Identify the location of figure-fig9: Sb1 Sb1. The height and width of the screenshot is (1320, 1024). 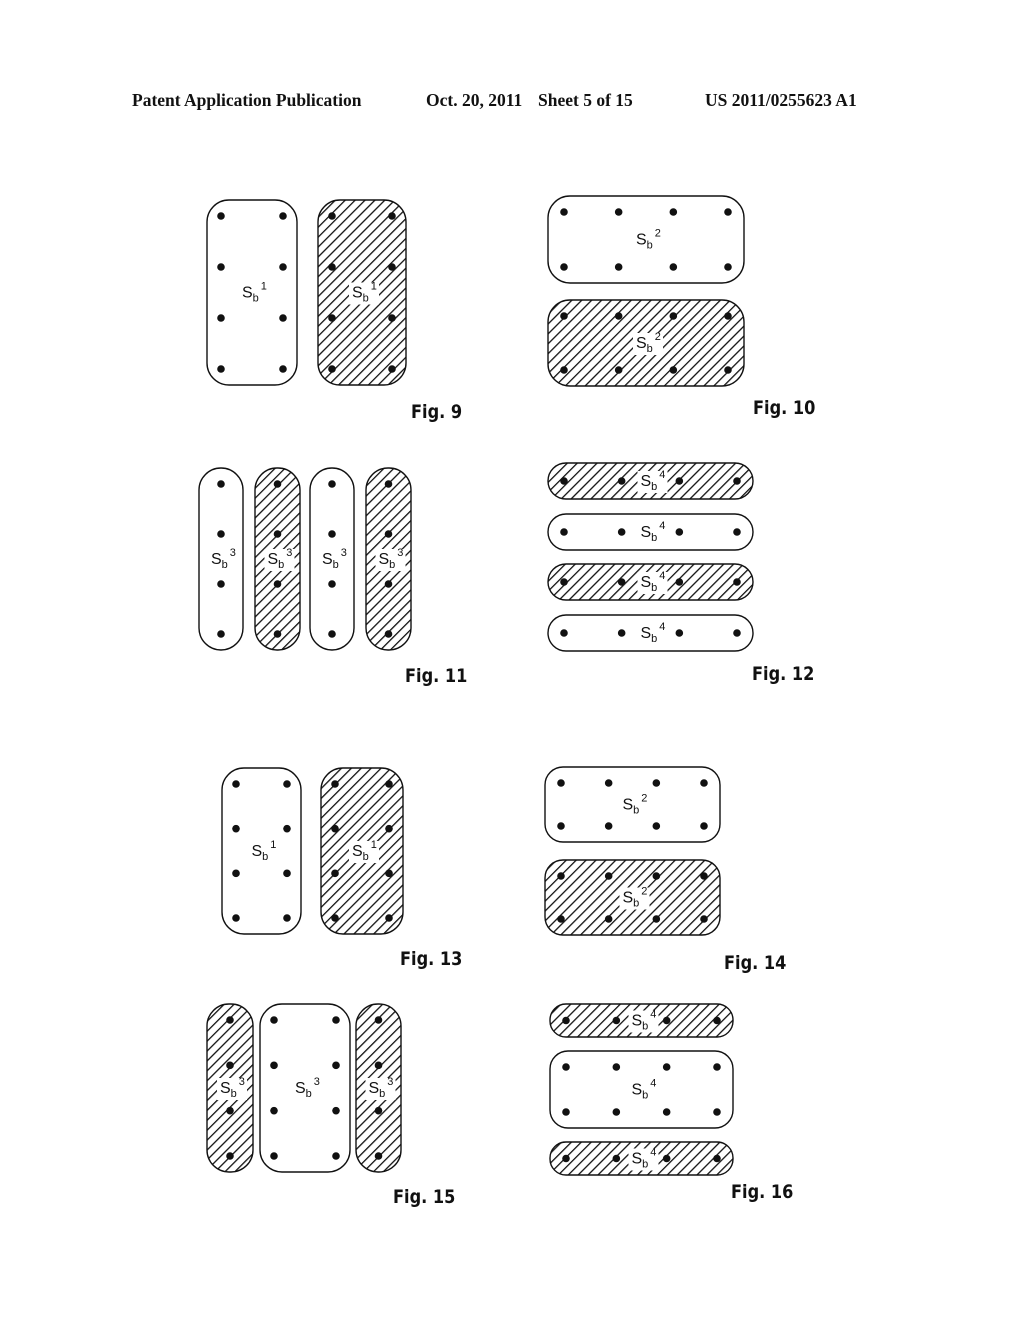
(306, 292).